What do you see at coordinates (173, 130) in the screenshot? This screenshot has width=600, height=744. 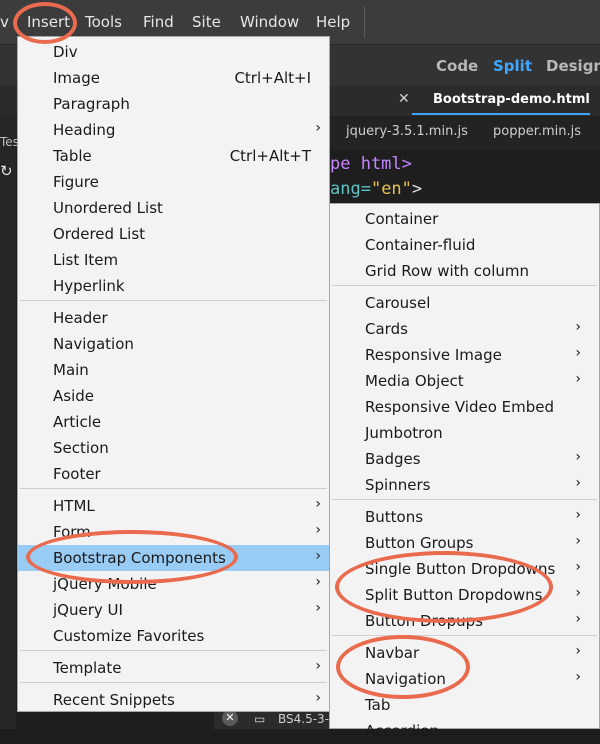 I see `menu-item-heading: Heading ›` at bounding box center [173, 130].